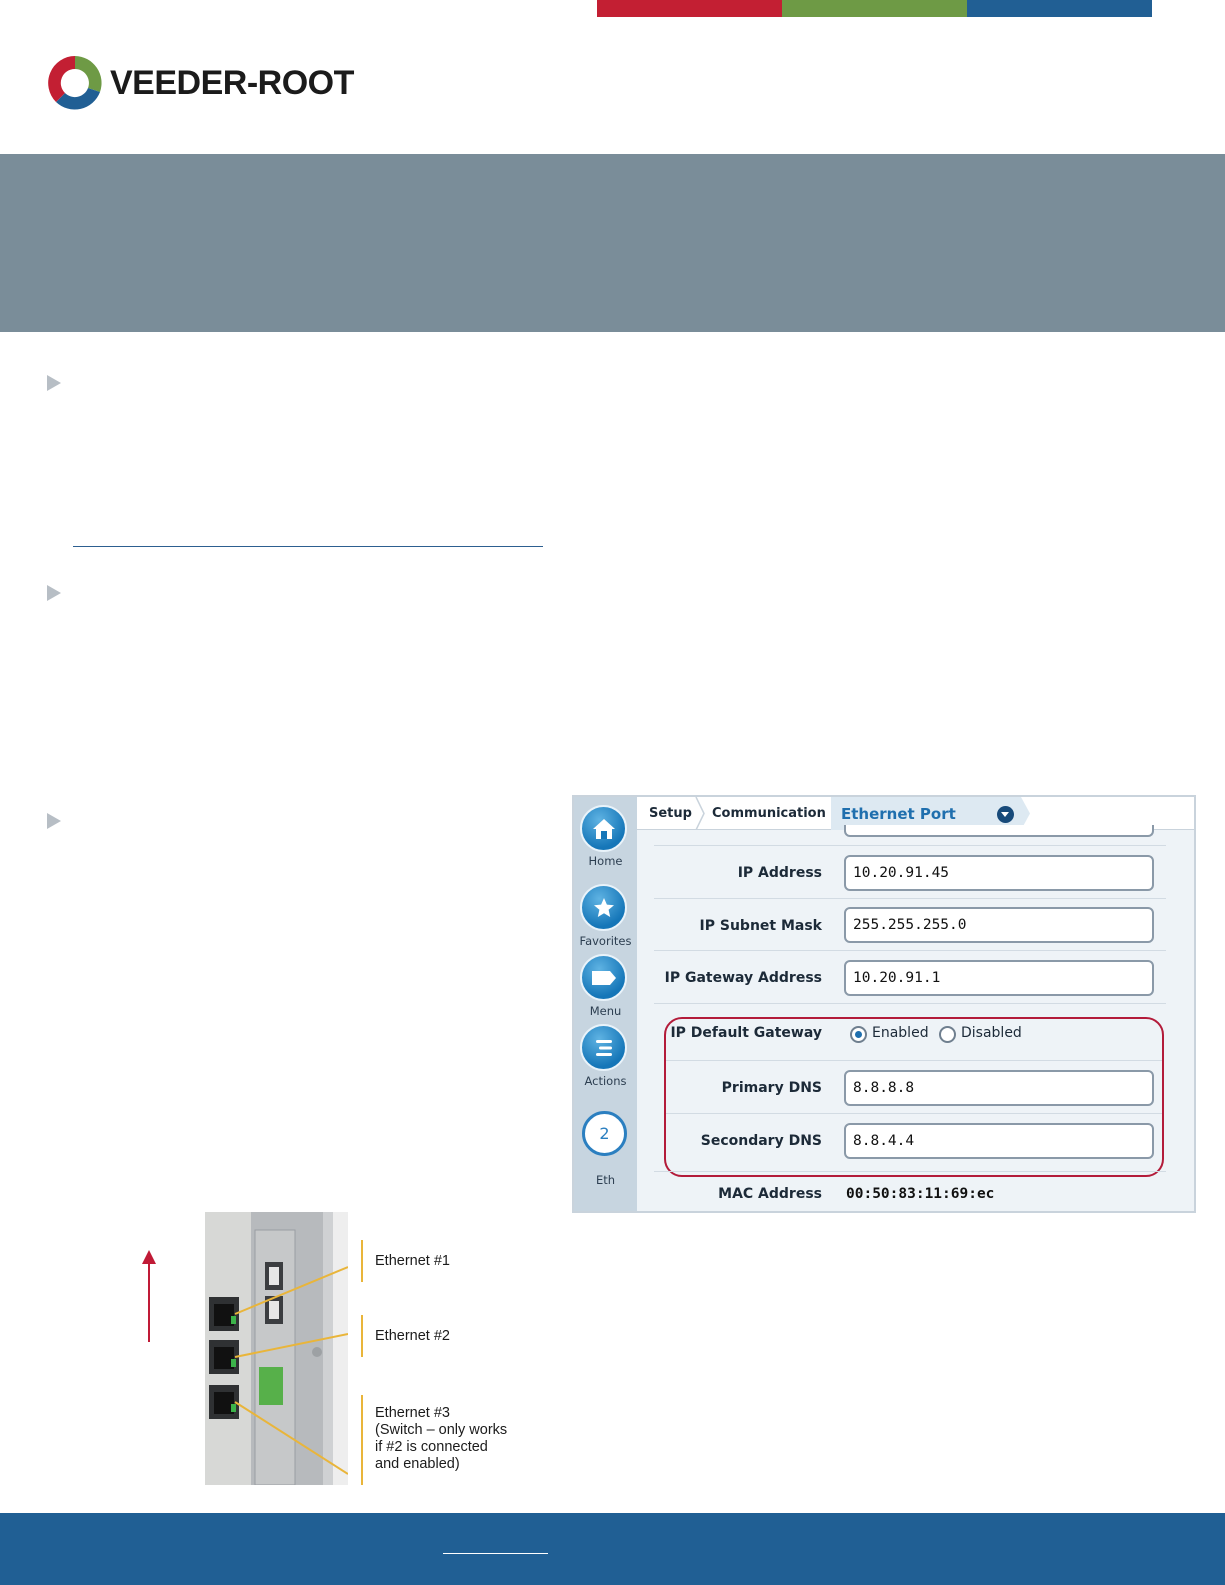 The width and height of the screenshot is (1225, 1585). I want to click on star-icon, so click(603, 907).